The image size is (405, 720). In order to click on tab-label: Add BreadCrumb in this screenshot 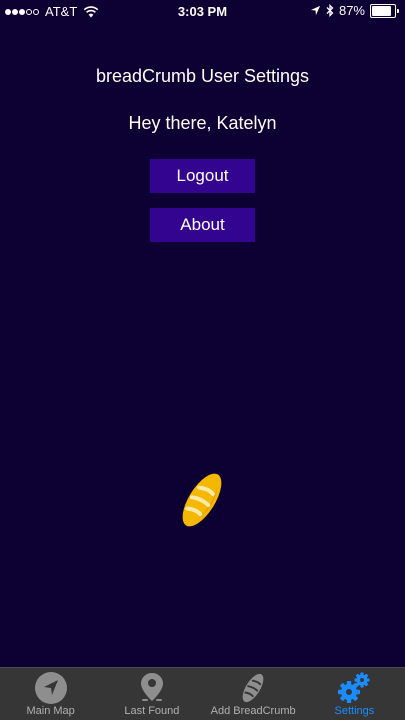, I will do `click(253, 711)`.